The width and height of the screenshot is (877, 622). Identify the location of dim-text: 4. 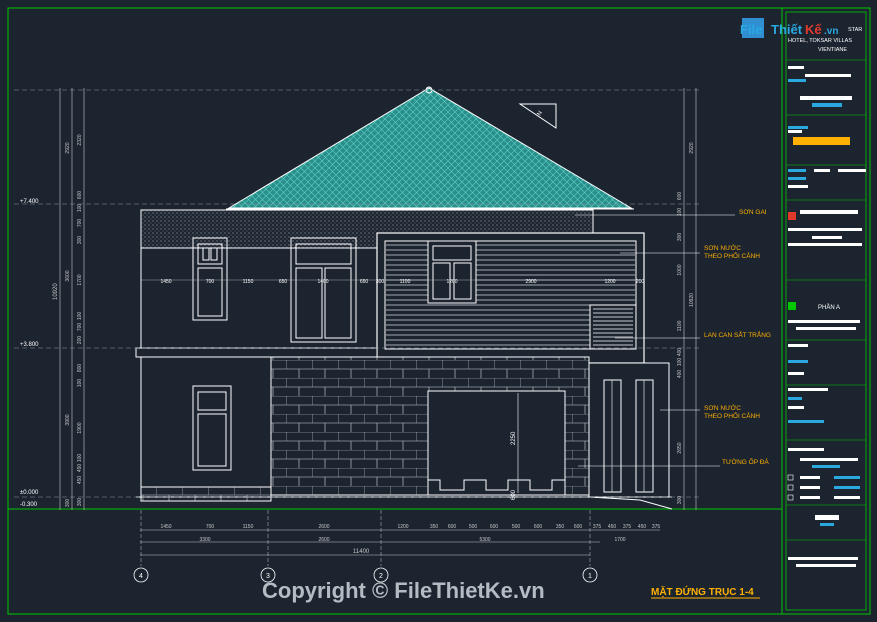
(141, 576).